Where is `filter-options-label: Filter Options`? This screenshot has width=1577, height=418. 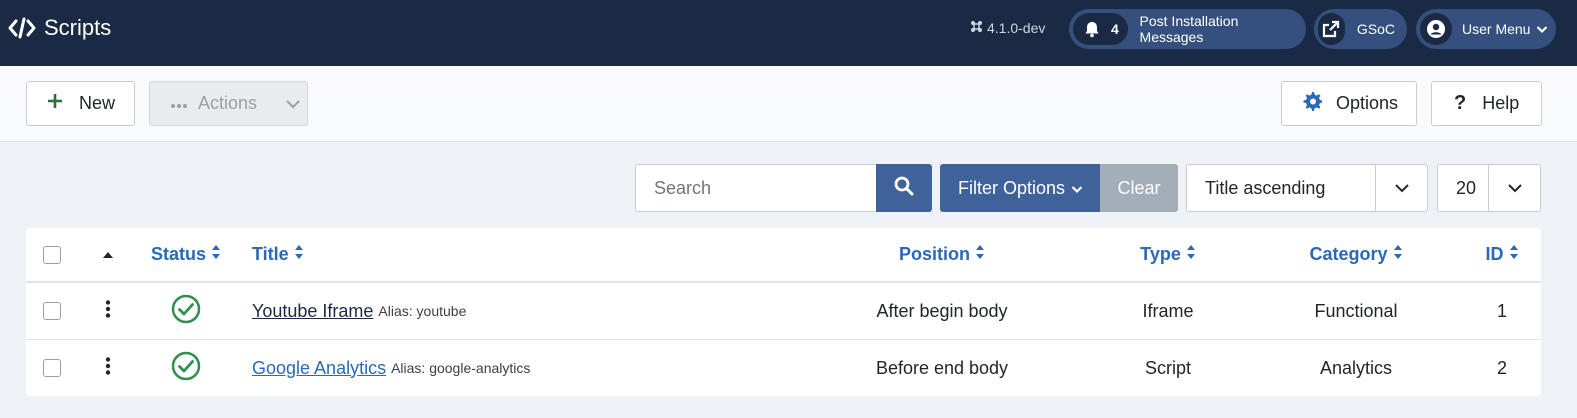
filter-options-label: Filter Options is located at coordinates (1011, 187).